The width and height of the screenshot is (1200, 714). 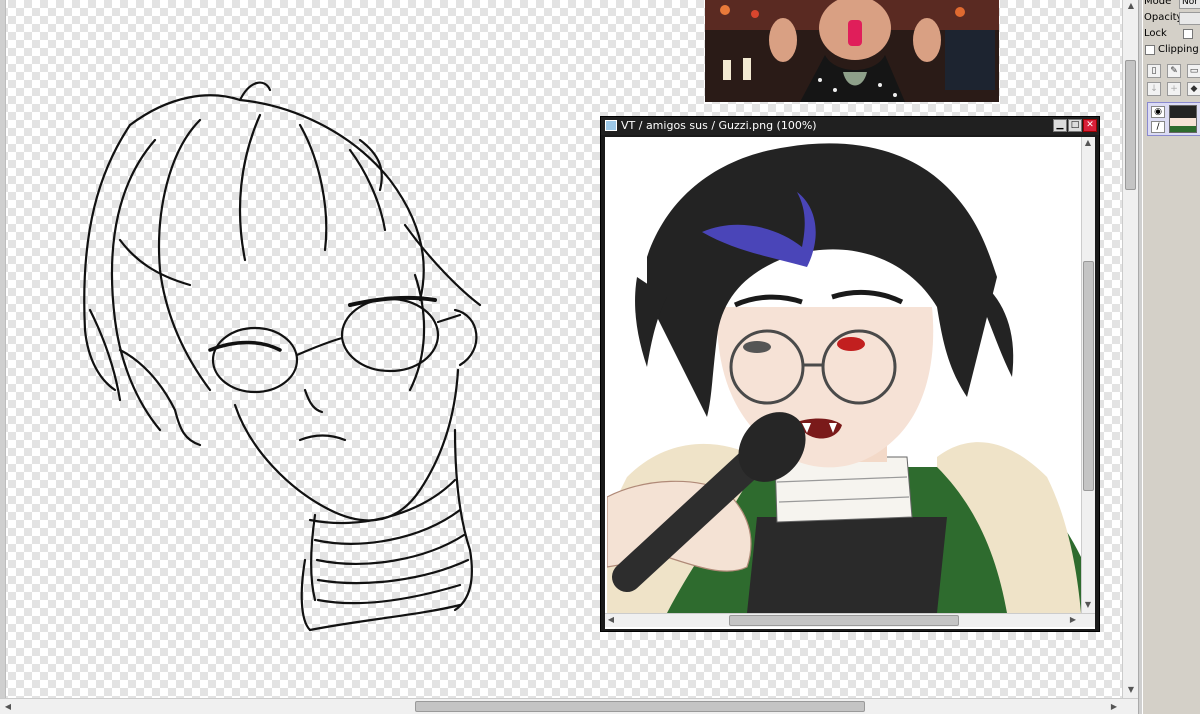 I want to click on main-scroll-left-arrow: ◀, so click(x=8, y=707).